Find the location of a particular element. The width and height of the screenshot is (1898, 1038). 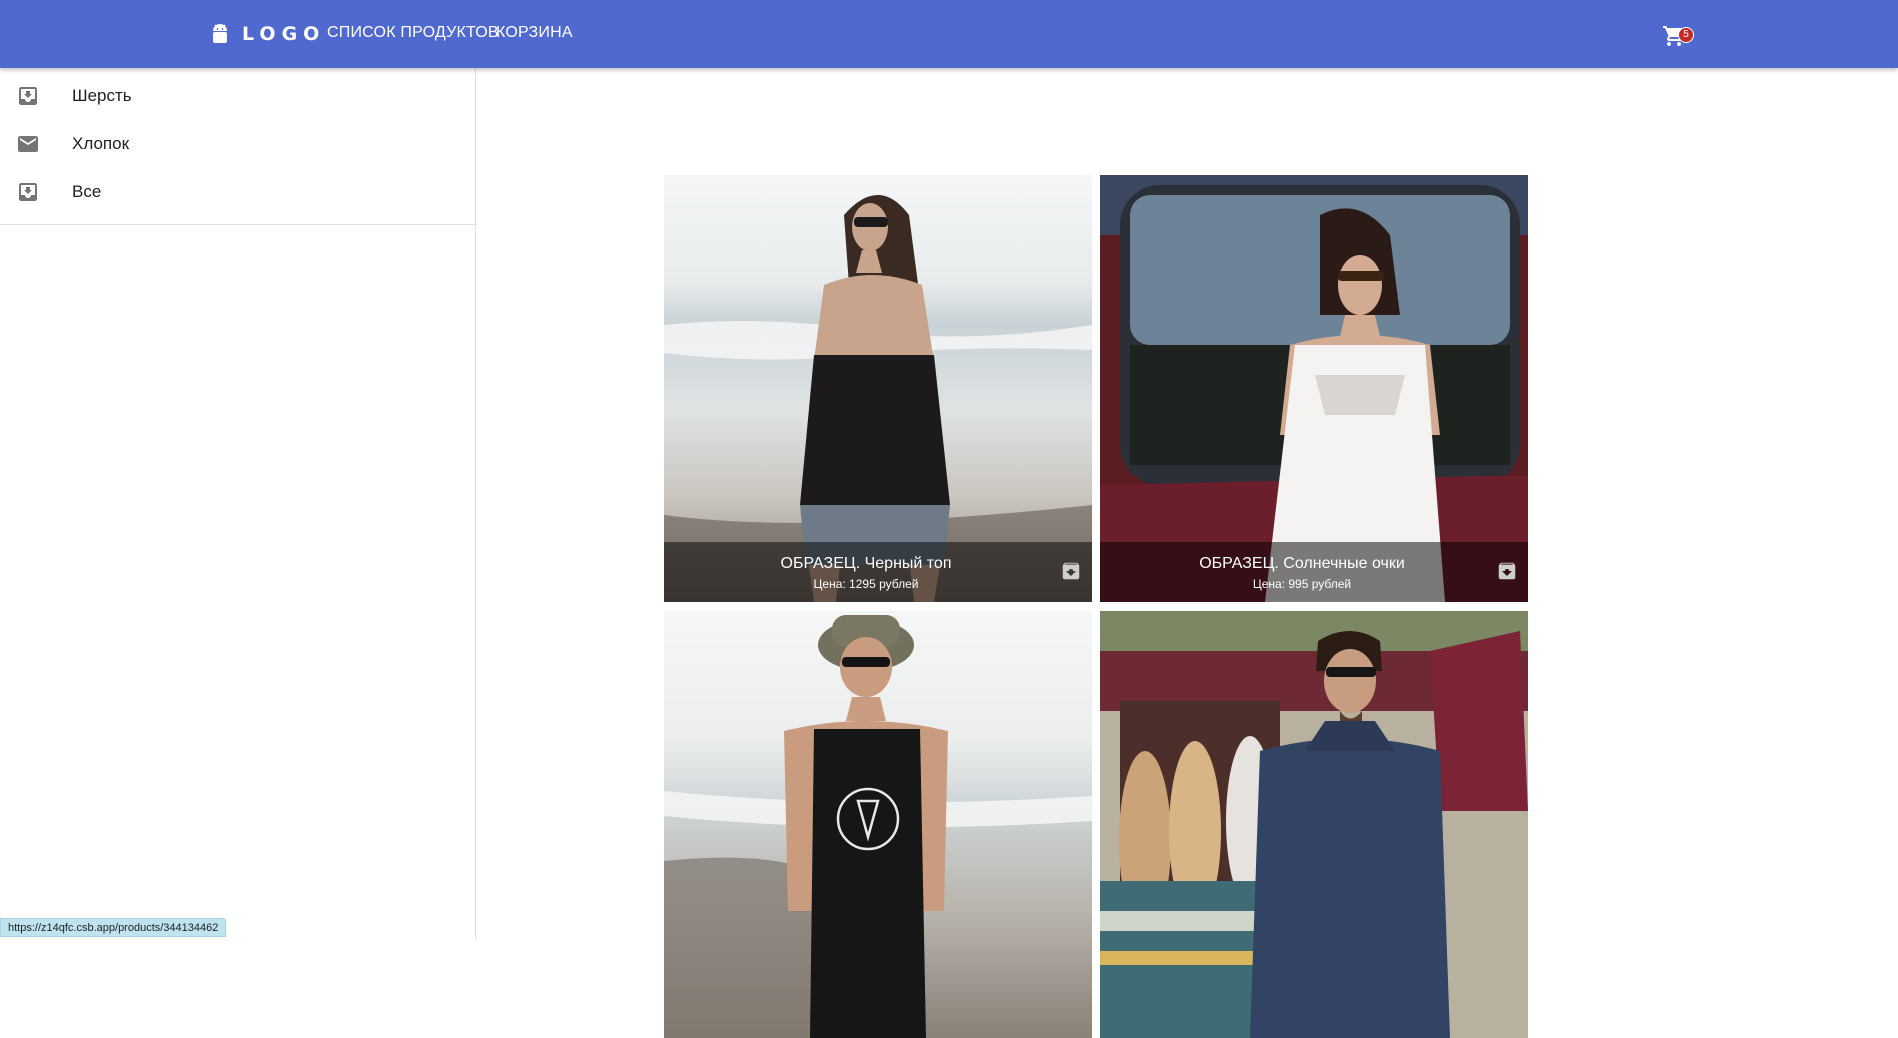

android-icon is located at coordinates (220, 33).